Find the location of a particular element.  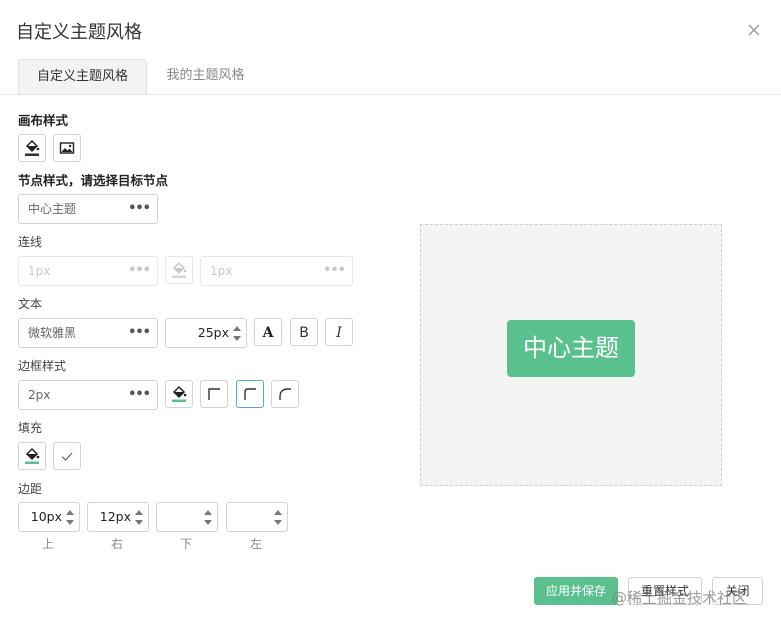

padding-label: 边距 is located at coordinates (30, 489).